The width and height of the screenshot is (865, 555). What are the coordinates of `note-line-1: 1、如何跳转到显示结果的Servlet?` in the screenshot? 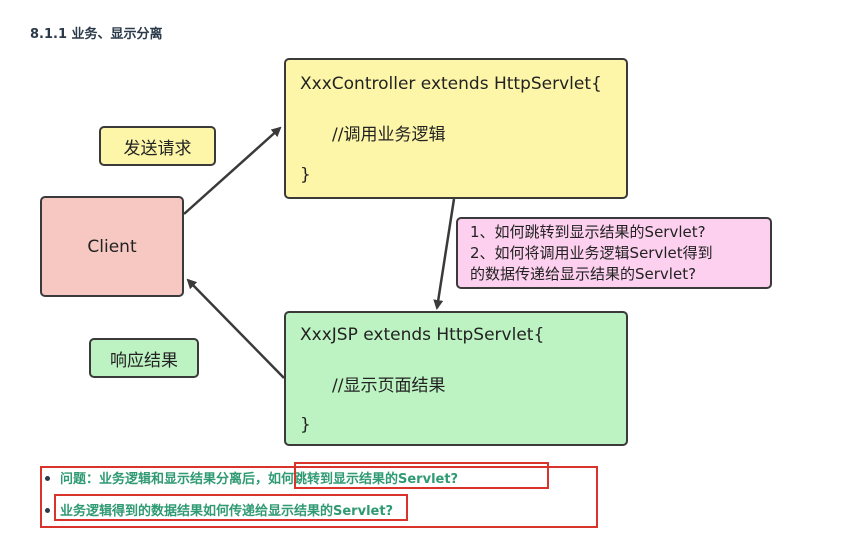 It's located at (588, 232).